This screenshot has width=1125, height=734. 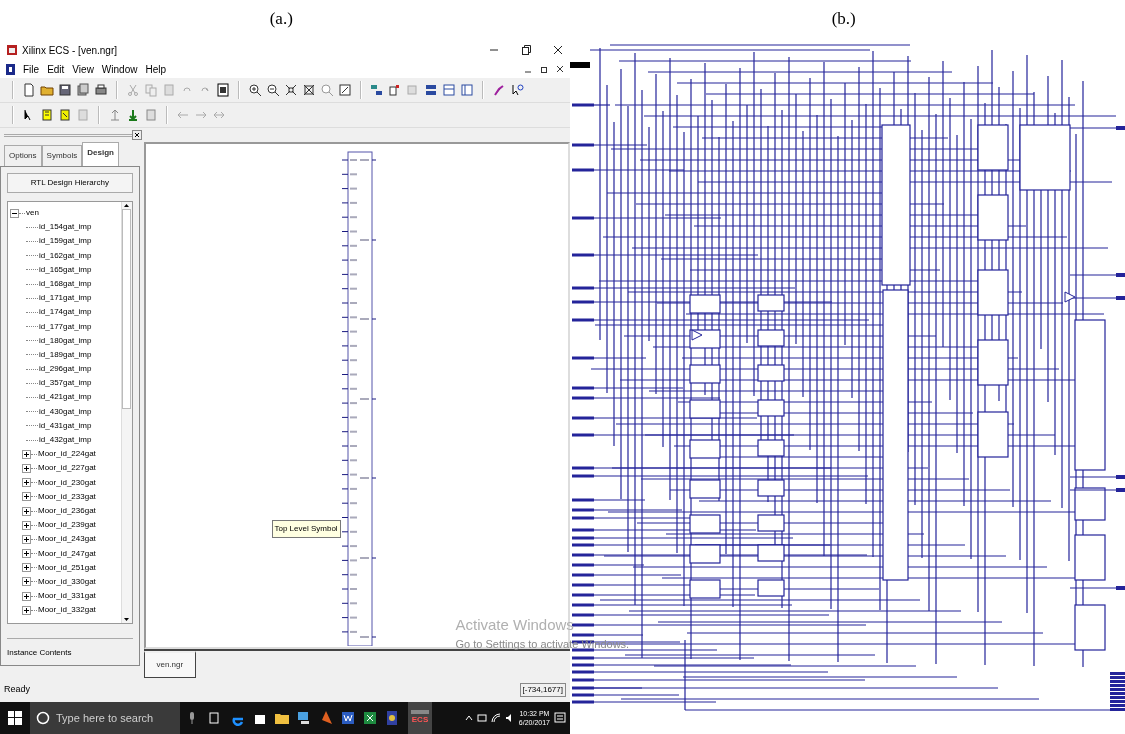 I want to click on figure-caption: (b.), so click(x=843, y=18).